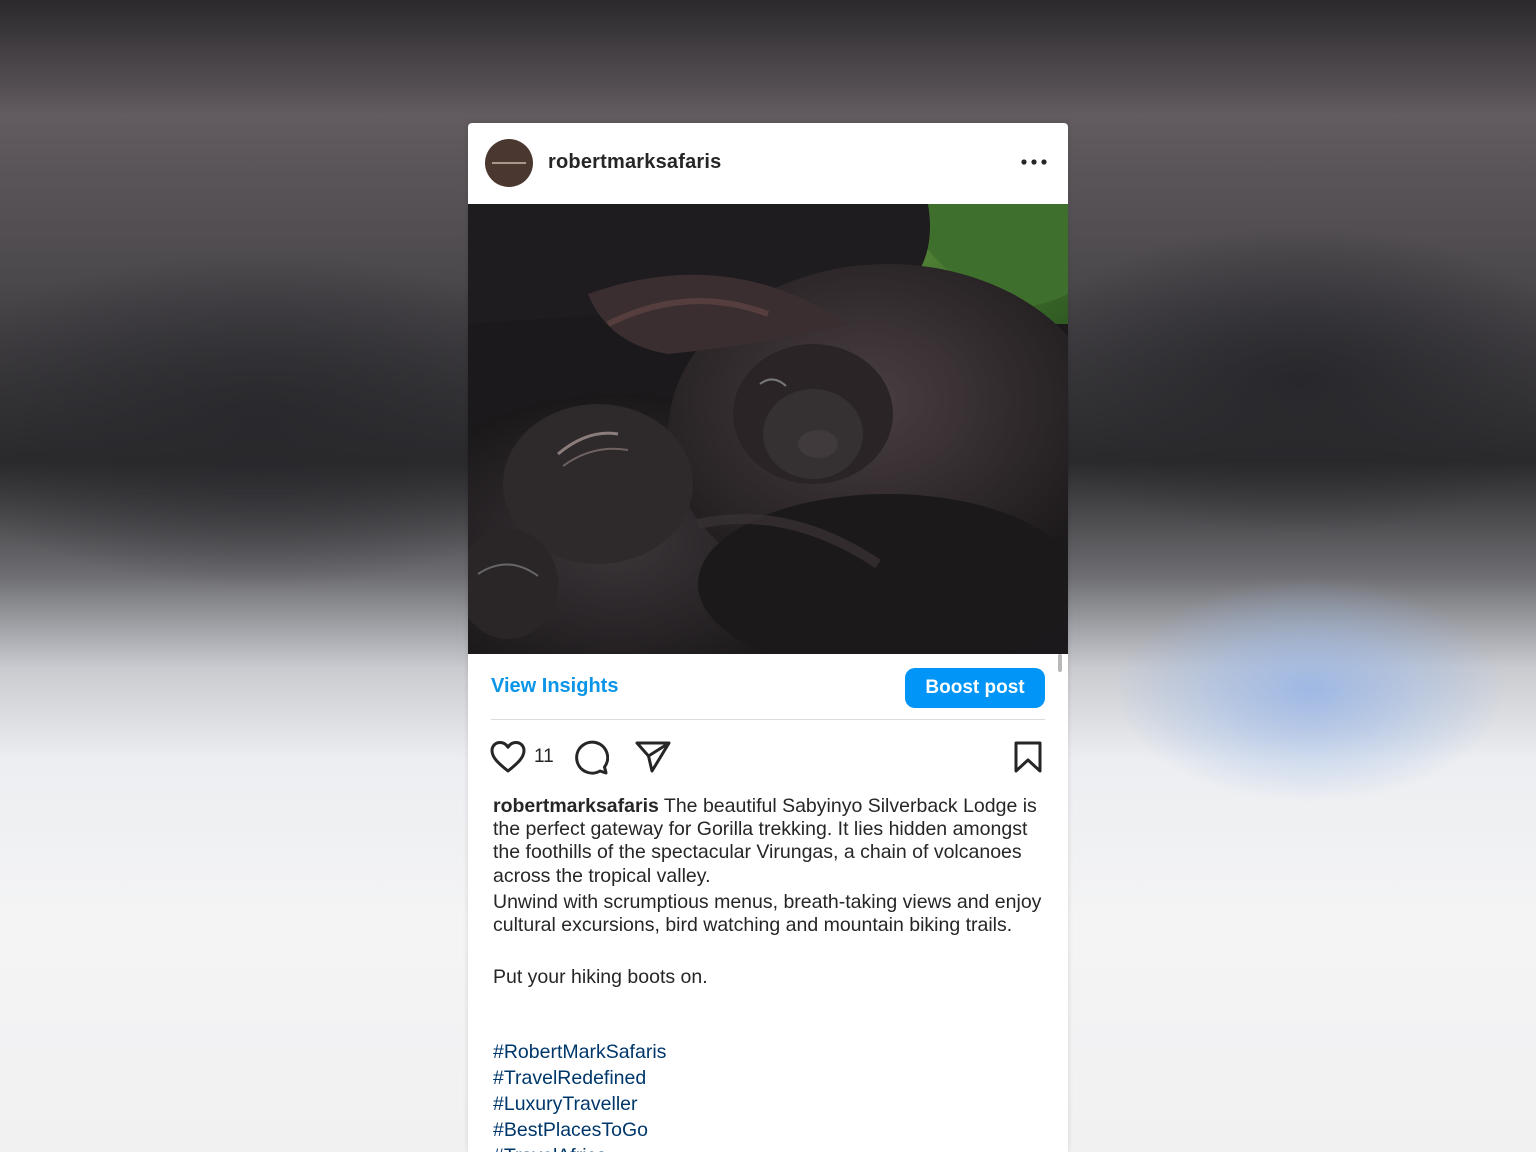  I want to click on hashtag-link: #LuxuryTraveller, so click(579, 1104).